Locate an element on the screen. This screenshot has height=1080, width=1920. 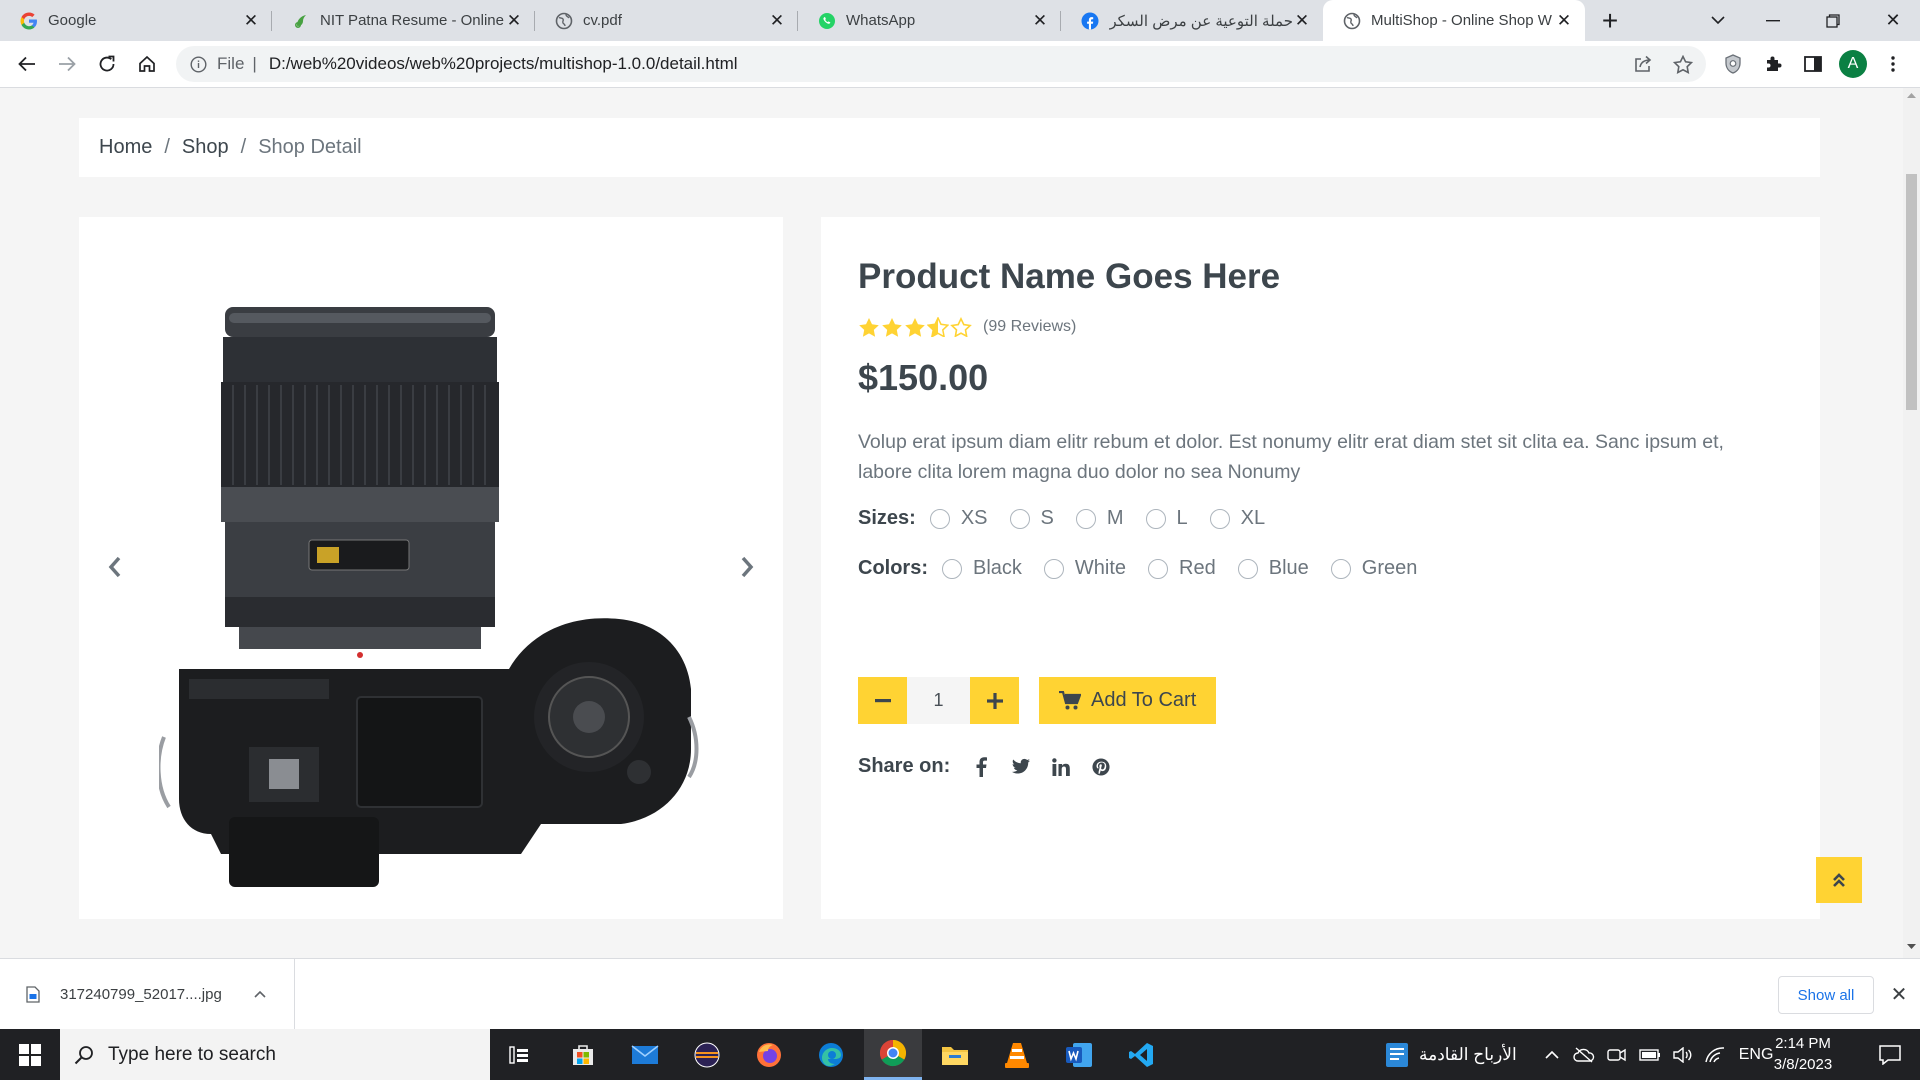
chrome-taskbar-icon is located at coordinates (893, 1054).